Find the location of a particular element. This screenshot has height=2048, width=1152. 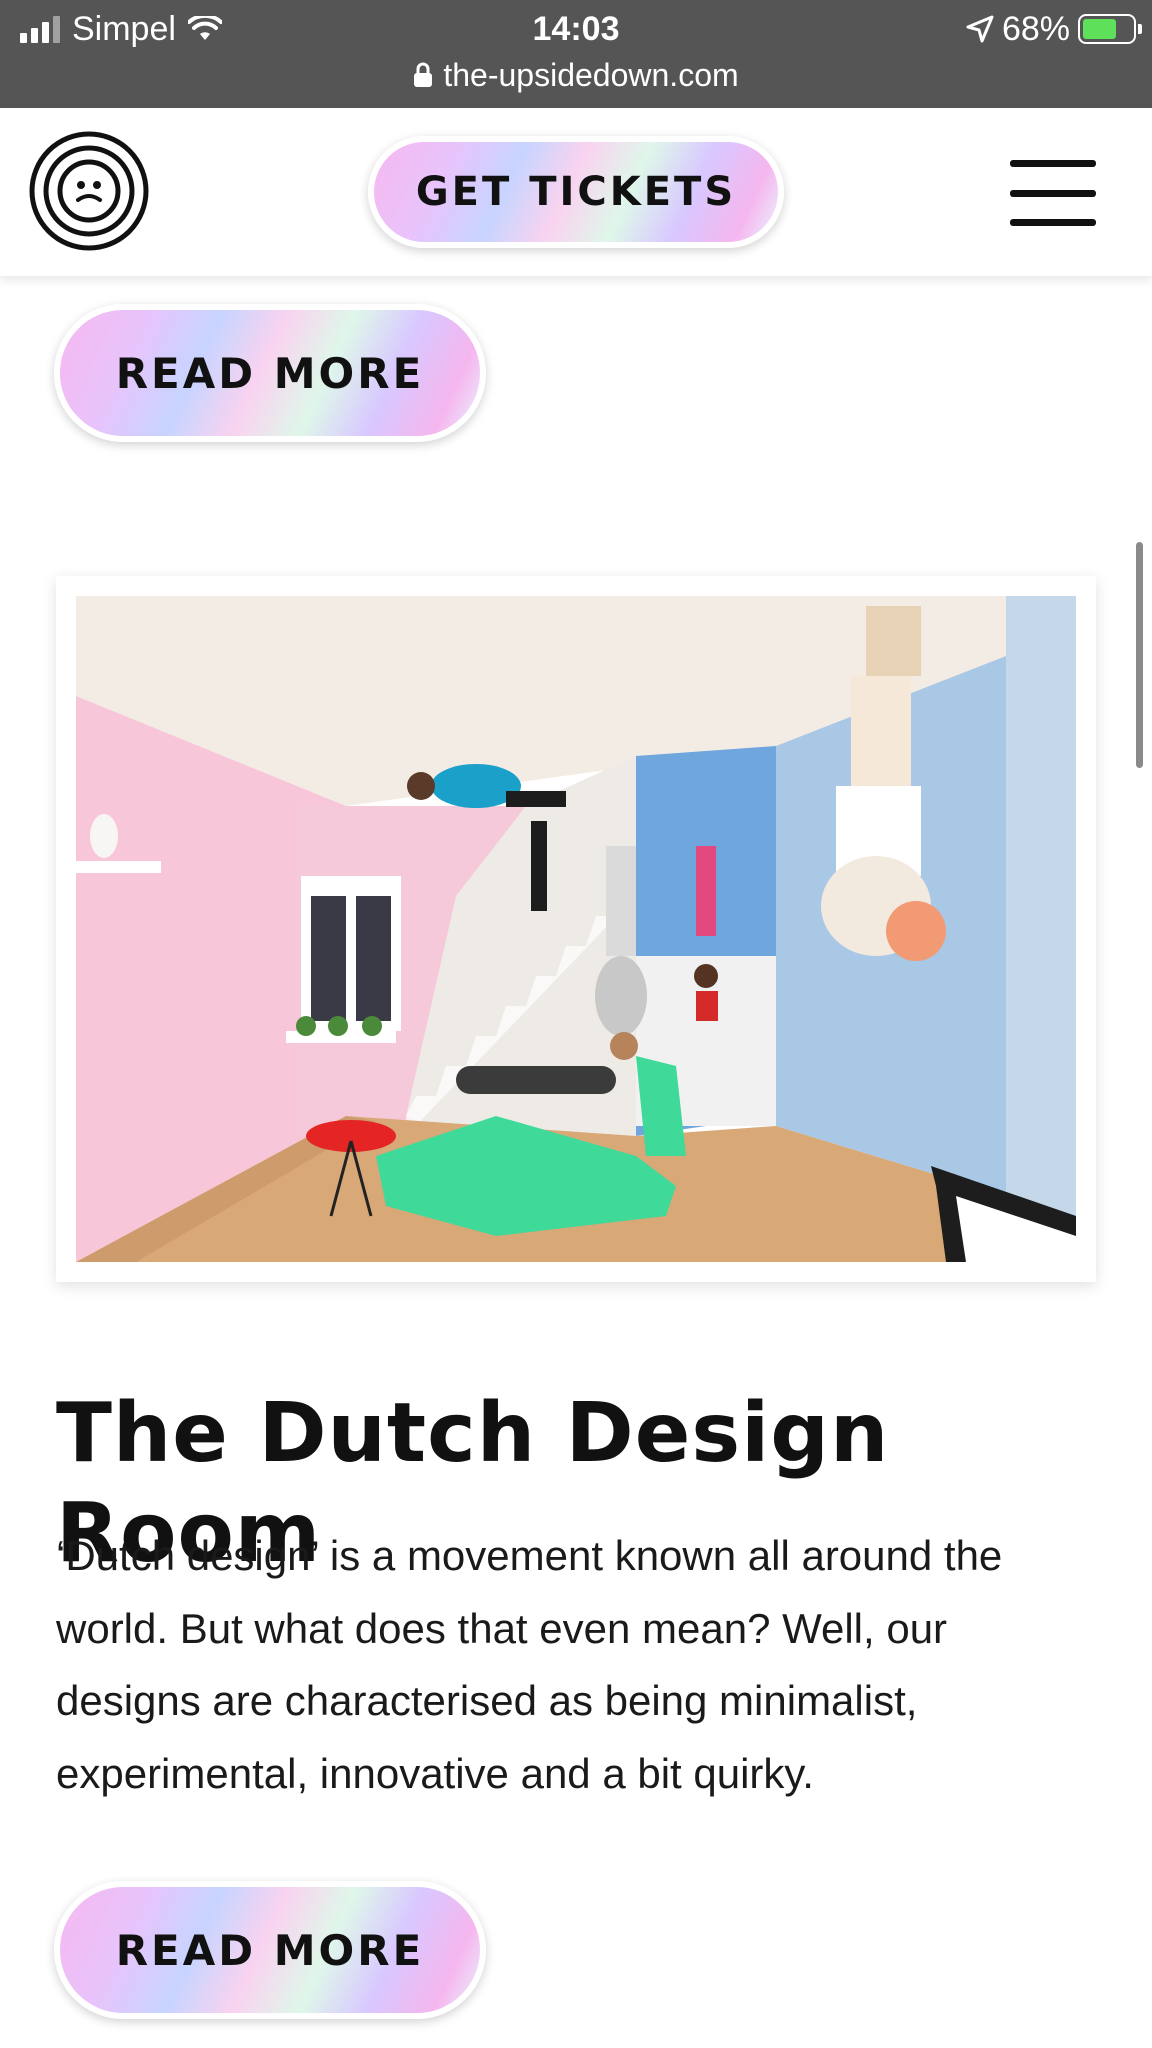

site-header: GET TICKETS is located at coordinates (576, 192).